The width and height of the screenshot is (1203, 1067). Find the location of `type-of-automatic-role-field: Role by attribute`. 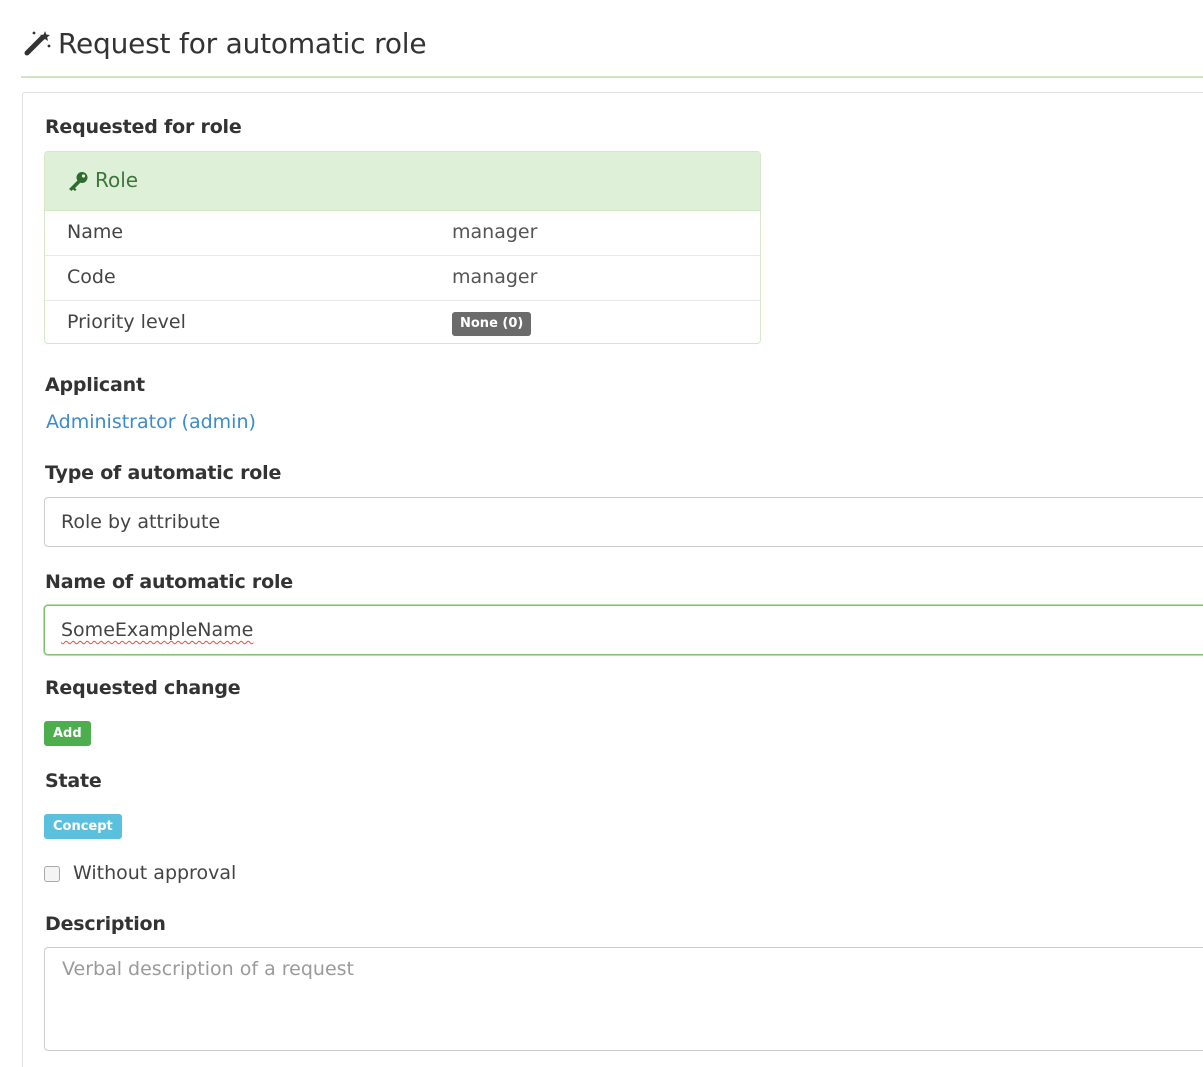

type-of-automatic-role-field: Role by attribute is located at coordinates (623, 522).